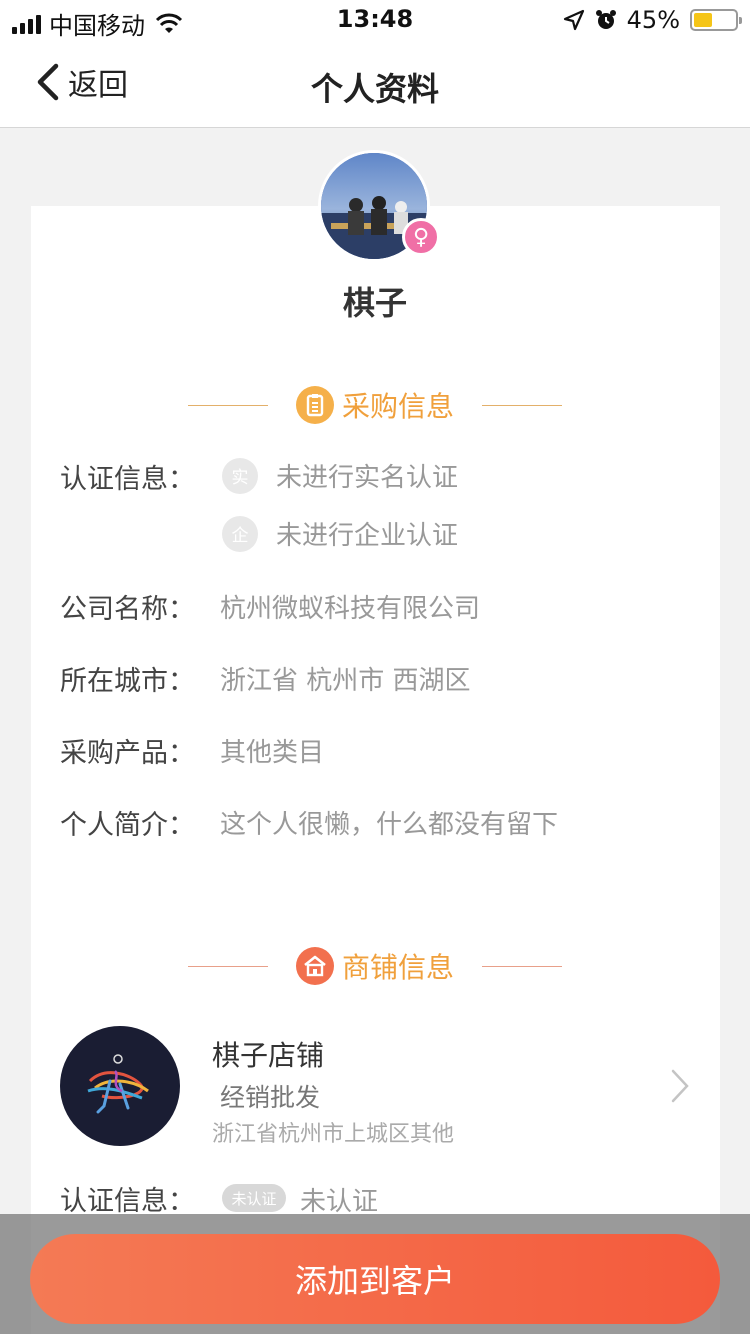  What do you see at coordinates (127, 479) in the screenshot?
I see `cert-label: 认证信息：` at bounding box center [127, 479].